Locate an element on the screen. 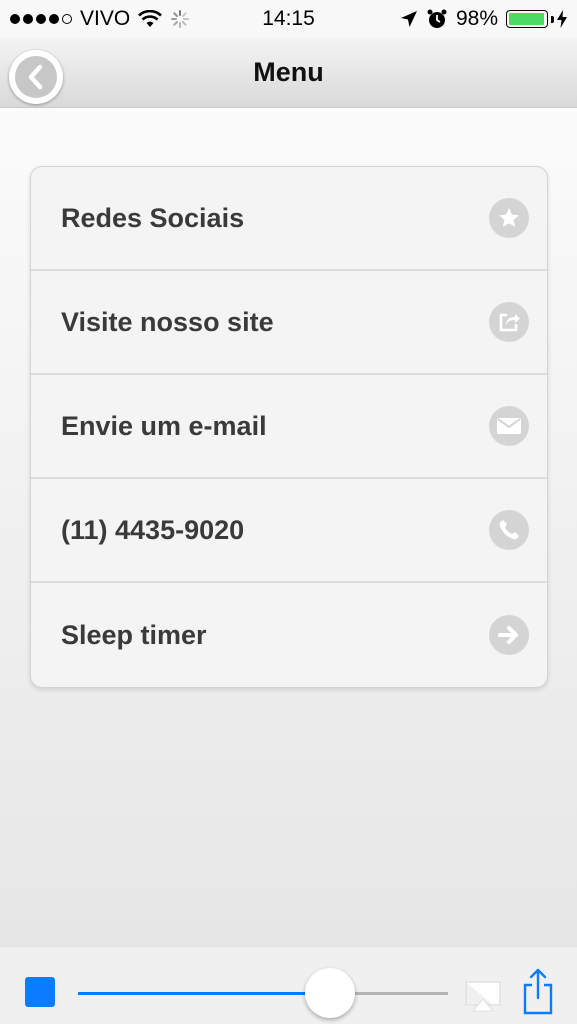 The width and height of the screenshot is (577, 1024). share-icon is located at coordinates (538, 991).